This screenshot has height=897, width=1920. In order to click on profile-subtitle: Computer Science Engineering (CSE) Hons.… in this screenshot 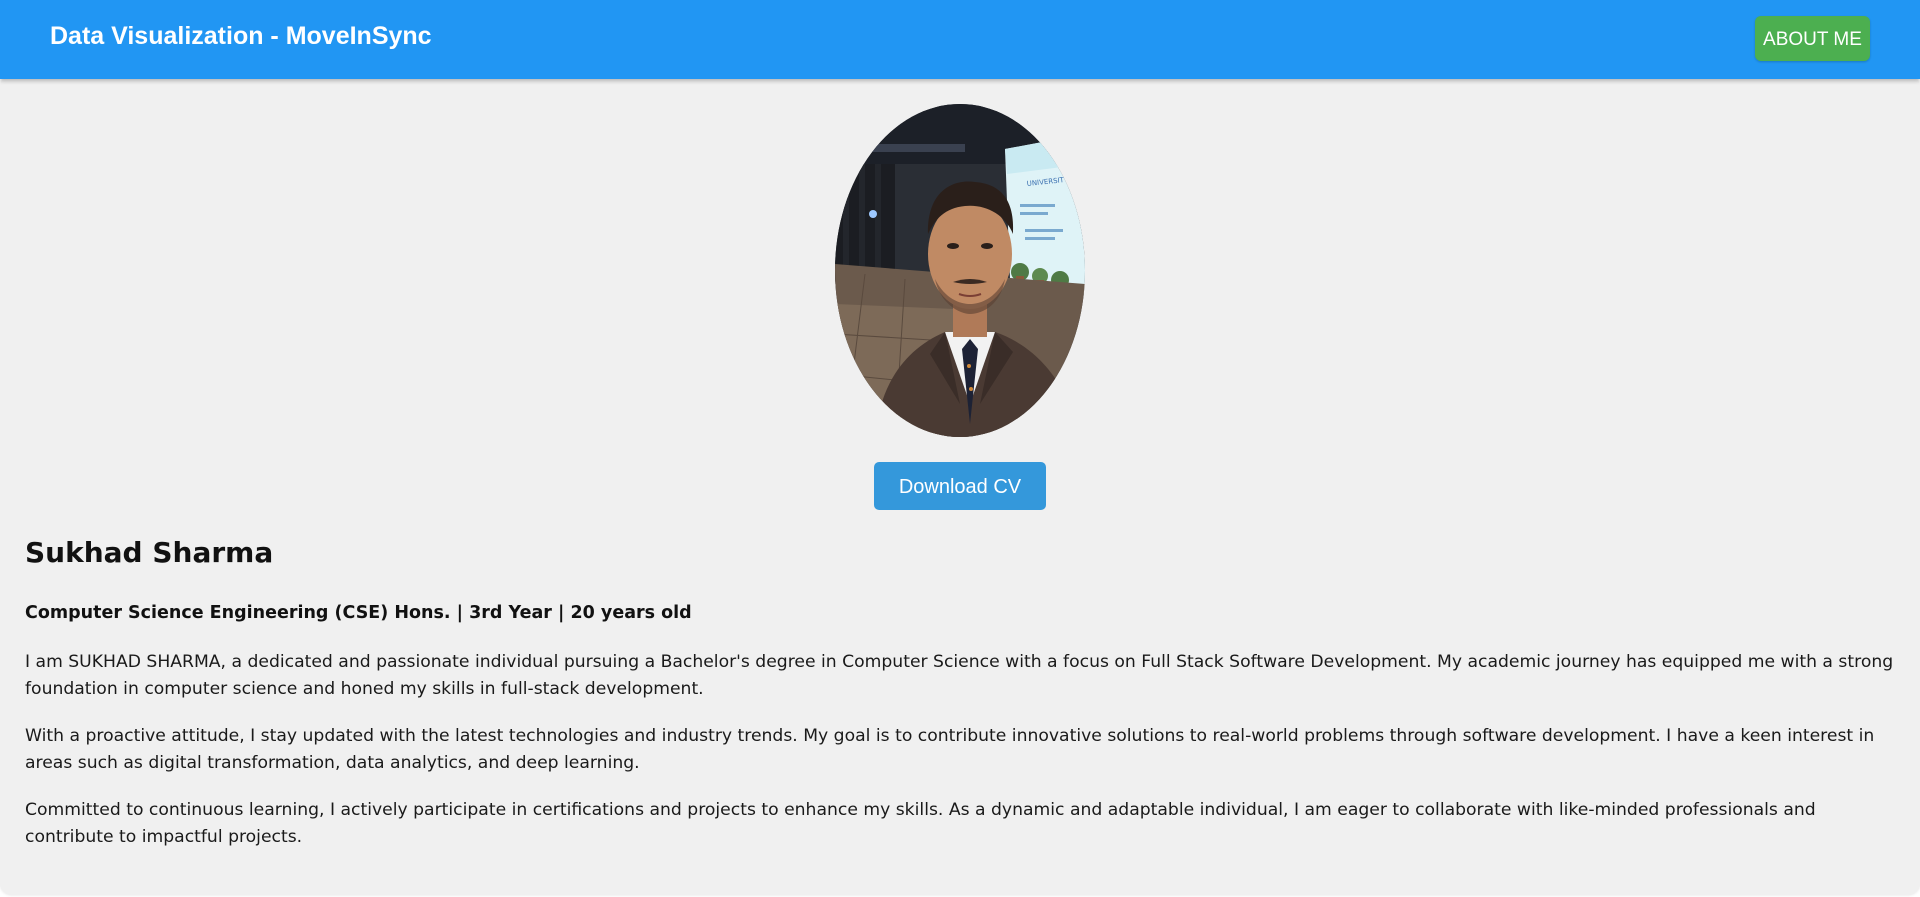, I will do `click(358, 613)`.